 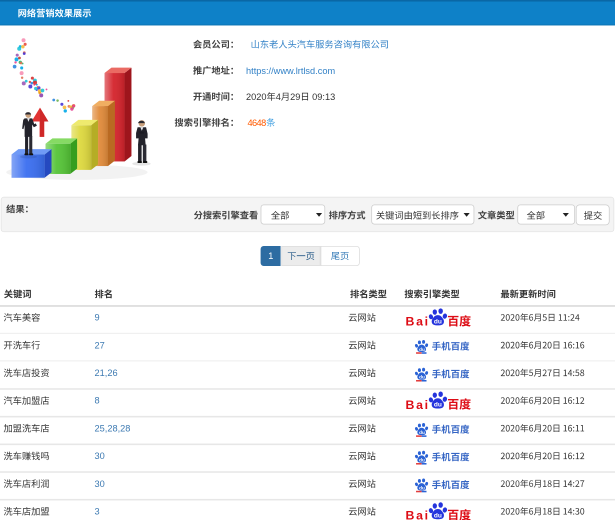 What do you see at coordinates (257, 123) in the screenshot?
I see `svg-text: 4648` at bounding box center [257, 123].